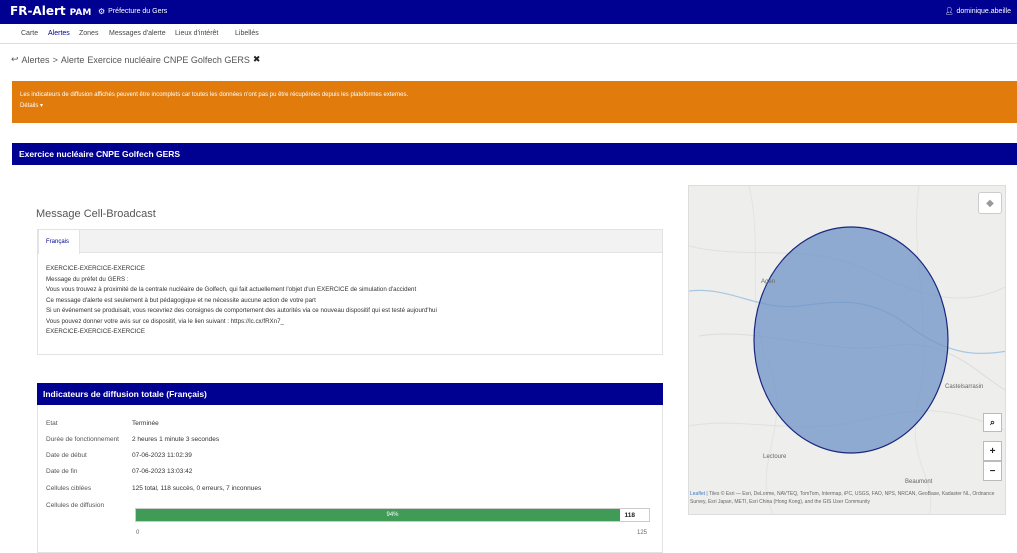  I want to click on progress-count: 118, so click(630, 515).